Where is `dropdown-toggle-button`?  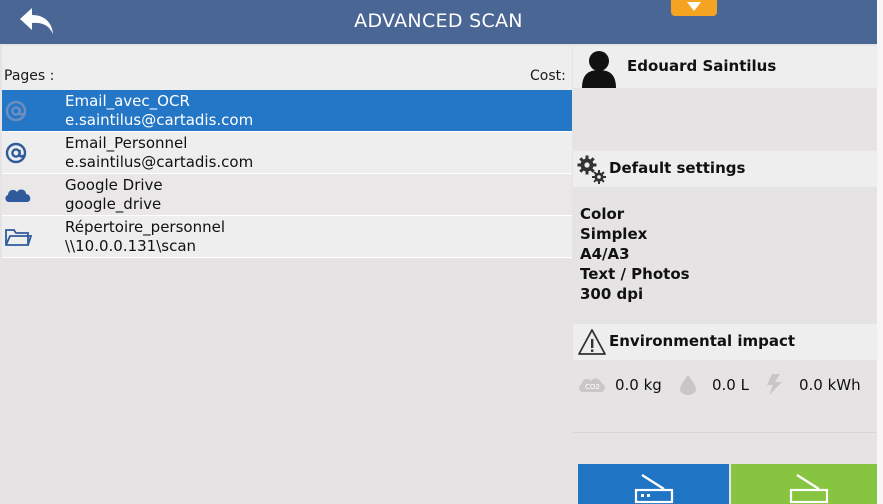
dropdown-toggle-button is located at coordinates (694, 8).